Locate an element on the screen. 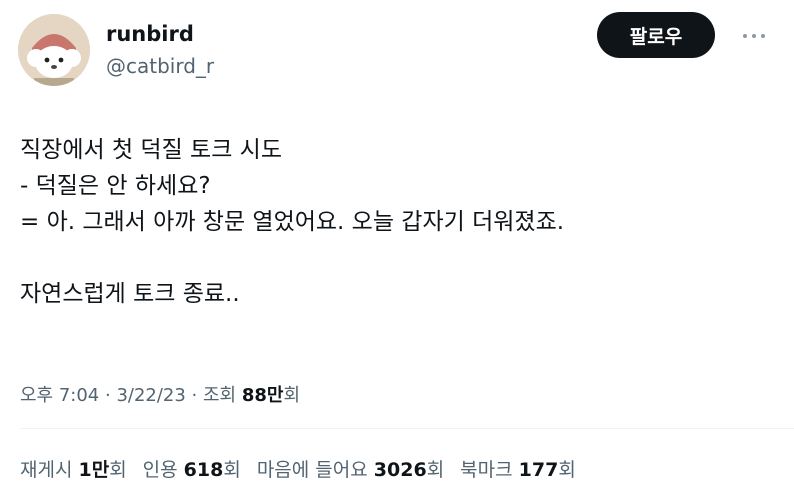  tweet-line: 직장에서 첫 덕질 토크 시도 is located at coordinates (151, 150).